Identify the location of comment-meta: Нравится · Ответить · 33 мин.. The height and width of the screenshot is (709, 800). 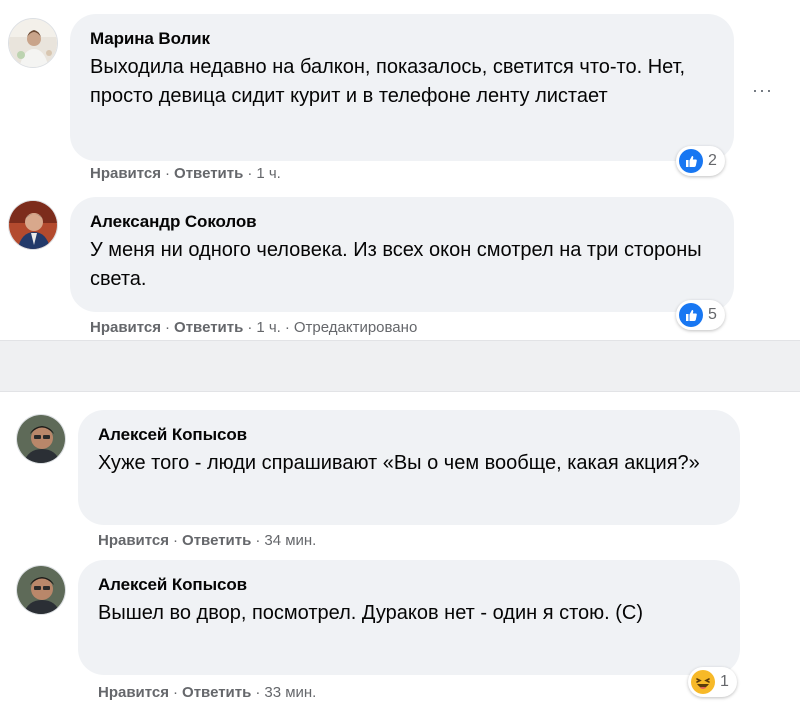
(207, 692).